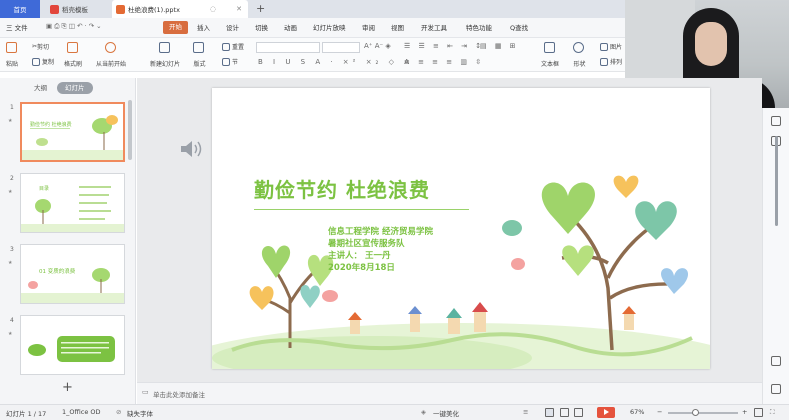  I want to click on play-from-current-button: 从当前开始, so click(111, 55).